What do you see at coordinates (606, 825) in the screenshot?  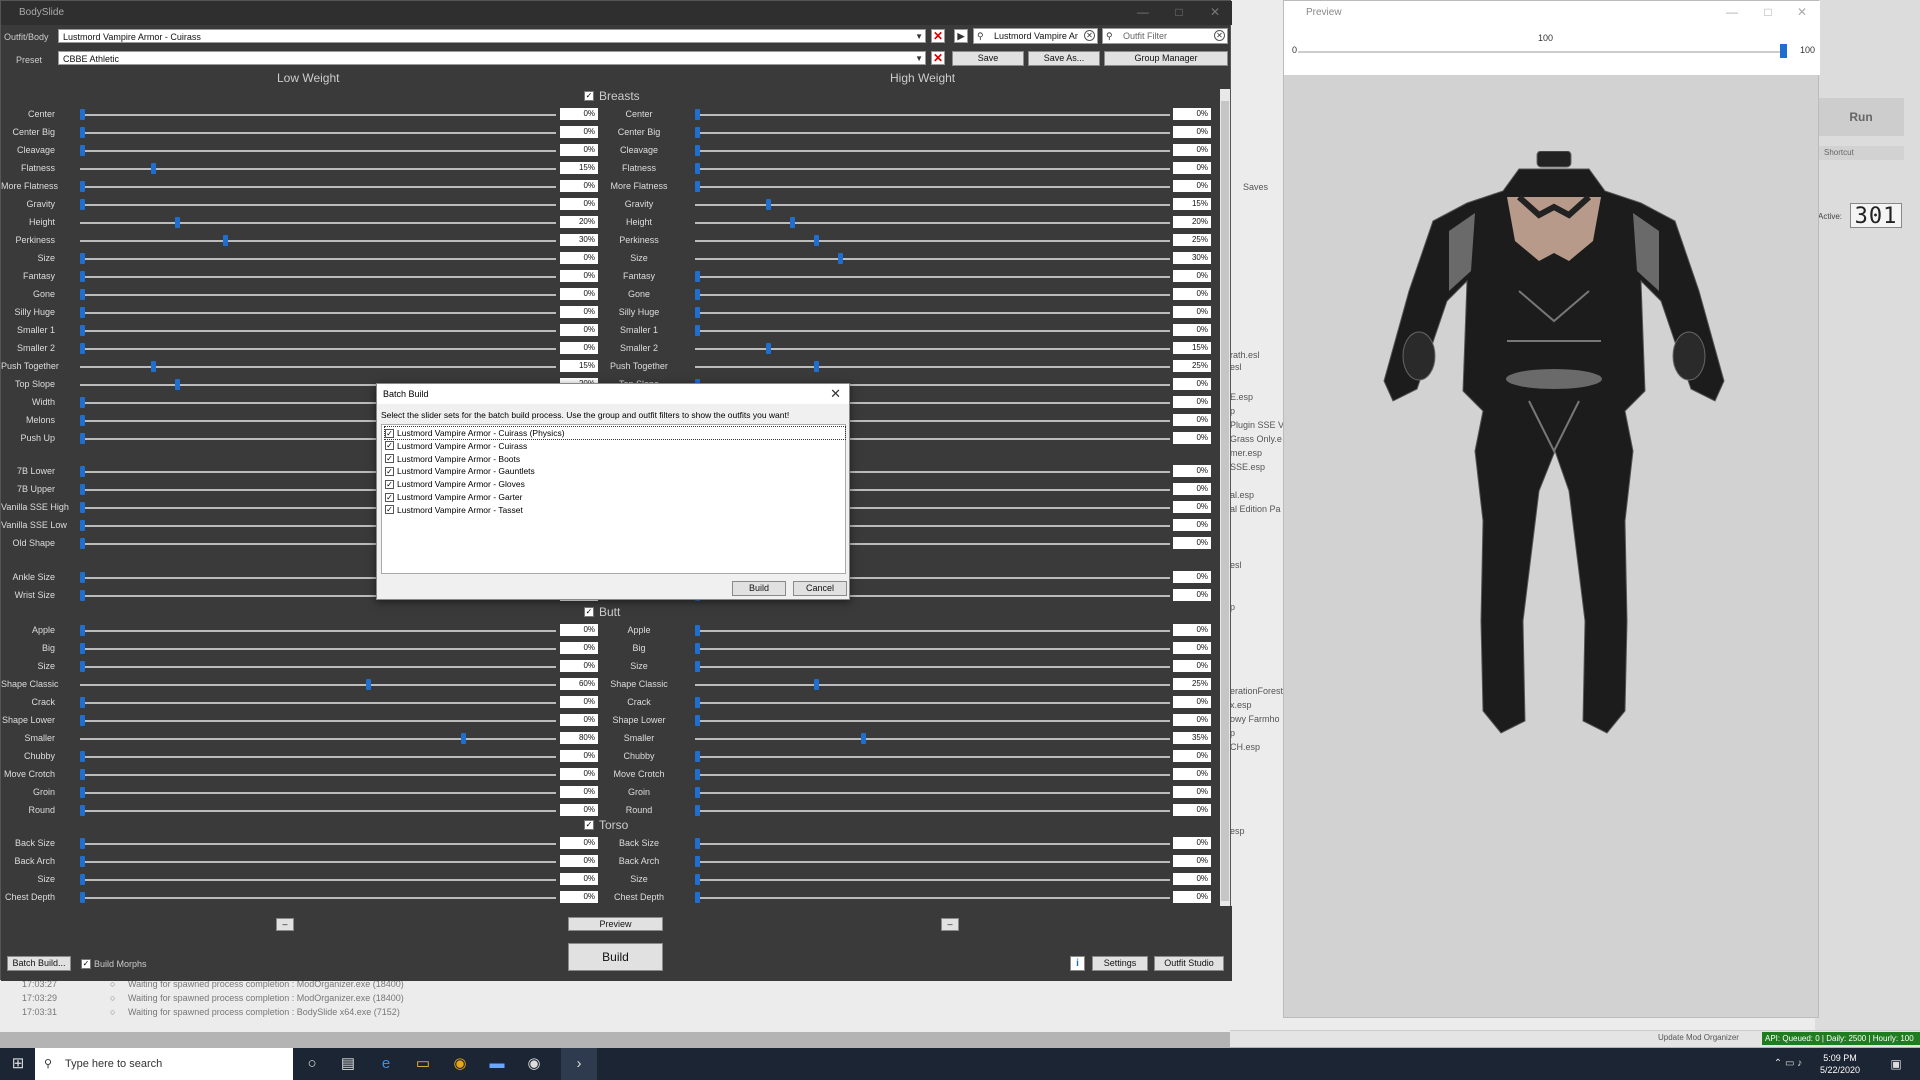 I see `group-header: ✓ Torso` at bounding box center [606, 825].